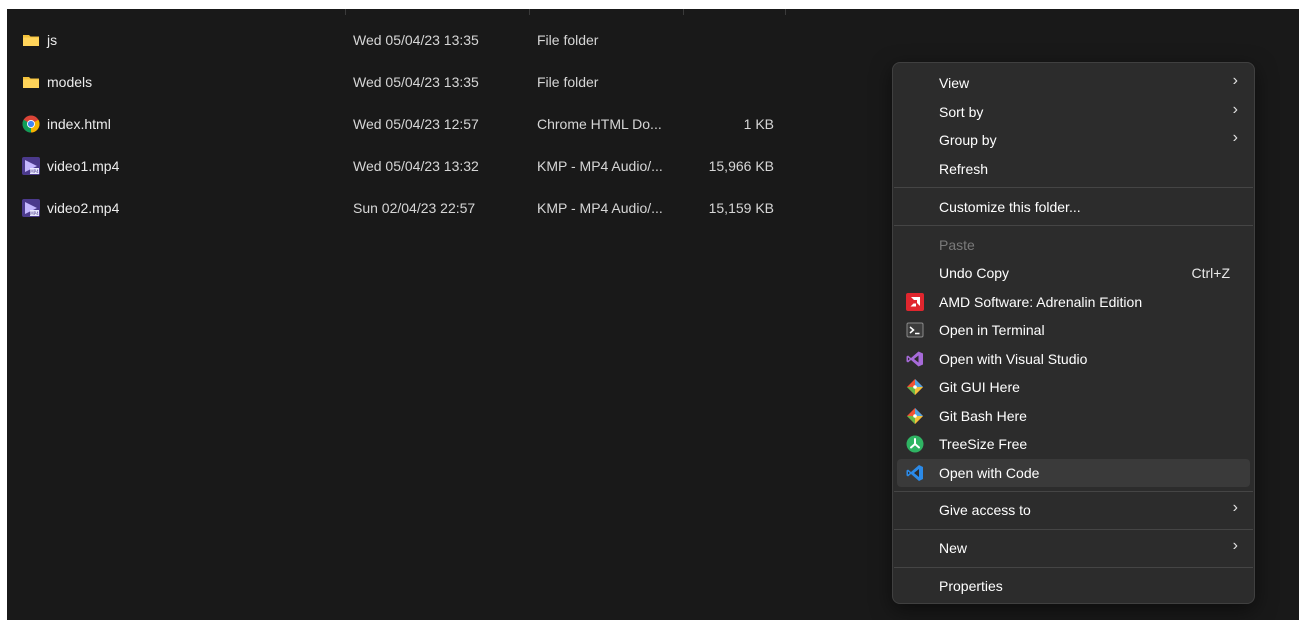  What do you see at coordinates (1073, 169) in the screenshot?
I see `menu-item-refresh: Refresh` at bounding box center [1073, 169].